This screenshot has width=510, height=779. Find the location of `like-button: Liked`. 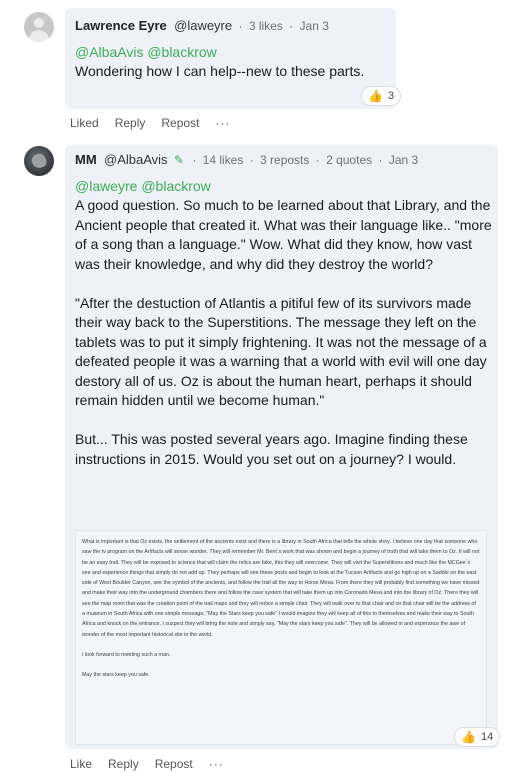

like-button: Liked is located at coordinates (84, 123).